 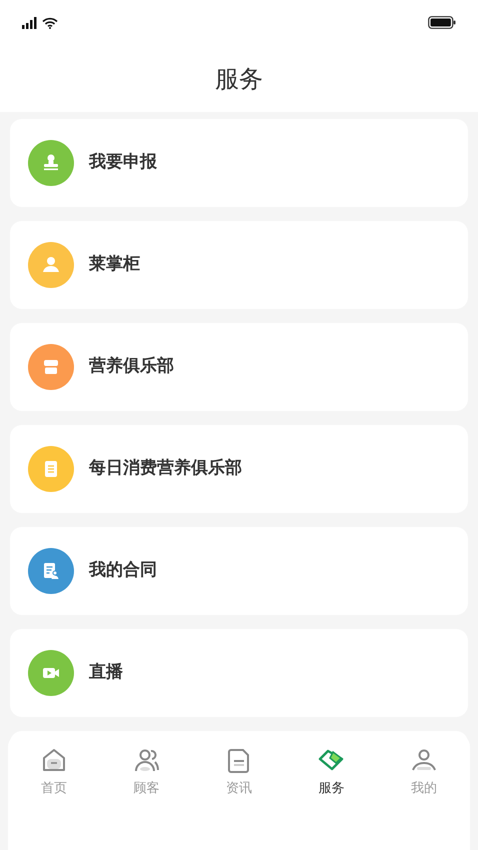 I want to click on service-item: 每日消费营养俱乐部, so click(x=239, y=469).